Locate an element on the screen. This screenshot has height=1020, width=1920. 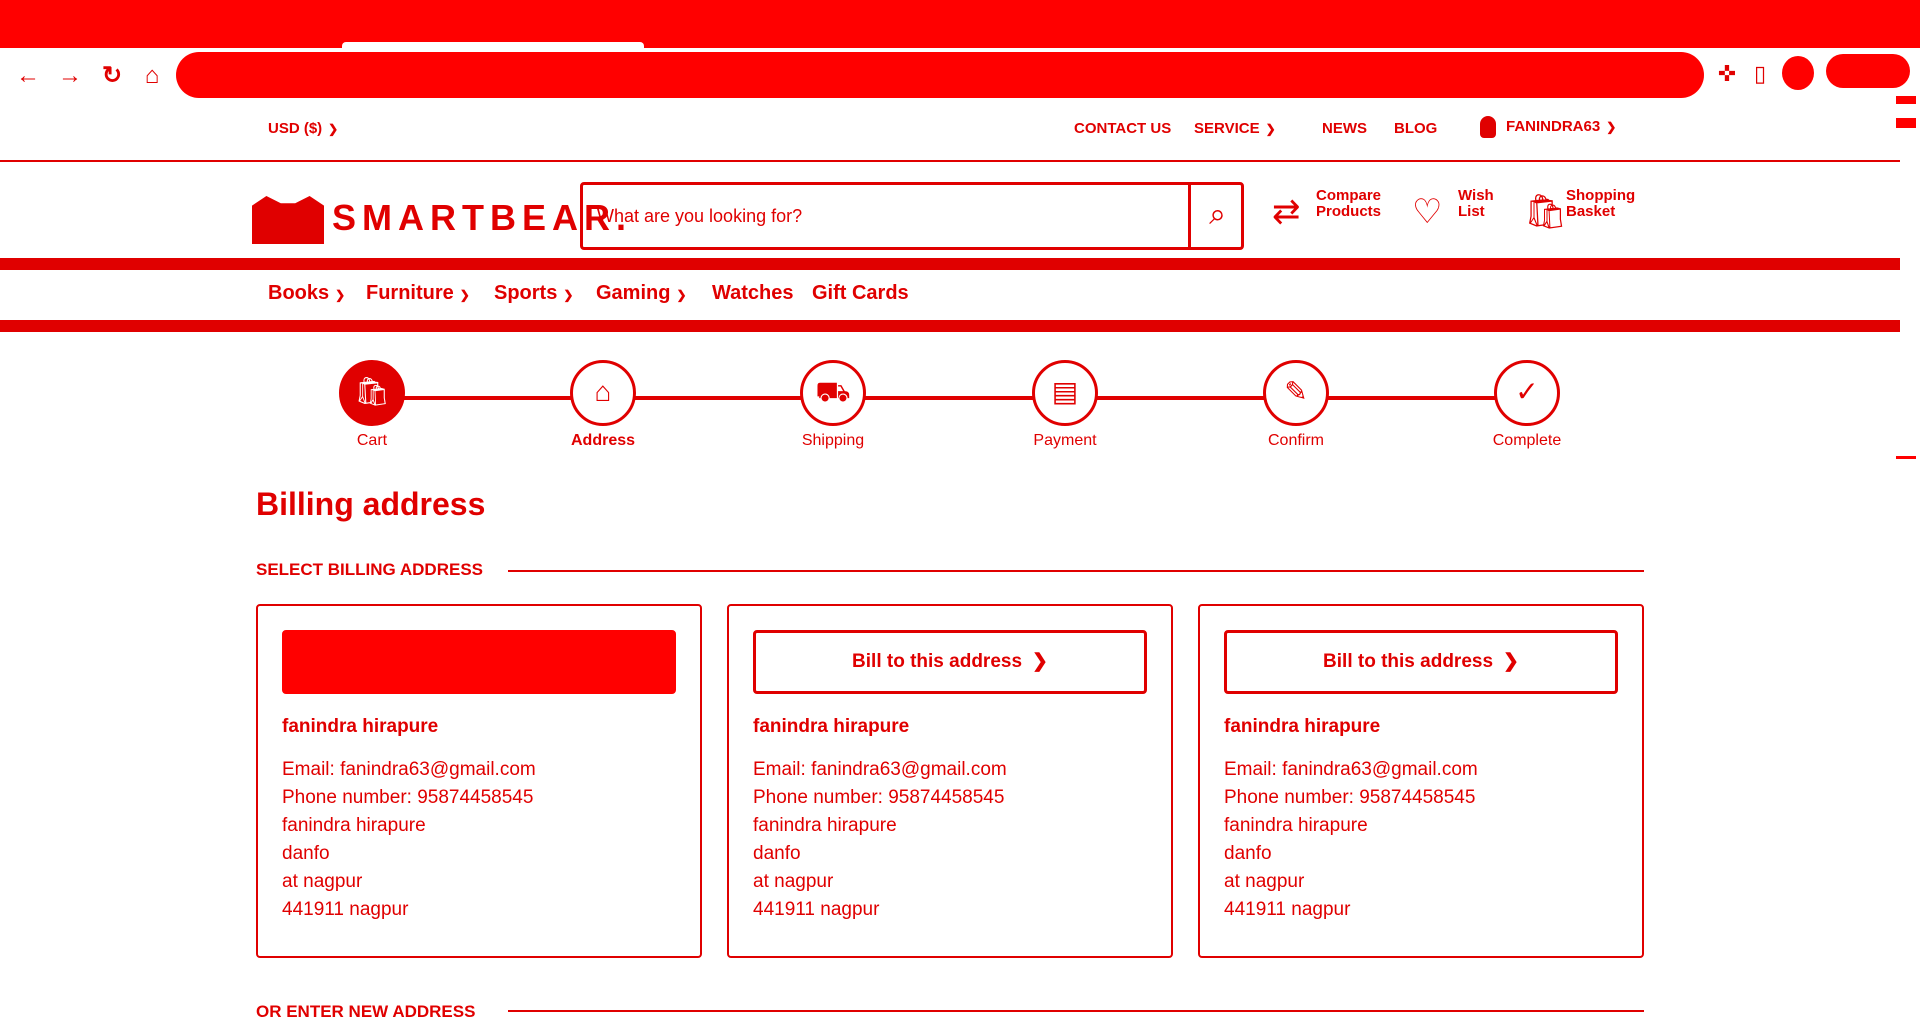
category-gift-cards: Gift Cards is located at coordinates (860, 293).